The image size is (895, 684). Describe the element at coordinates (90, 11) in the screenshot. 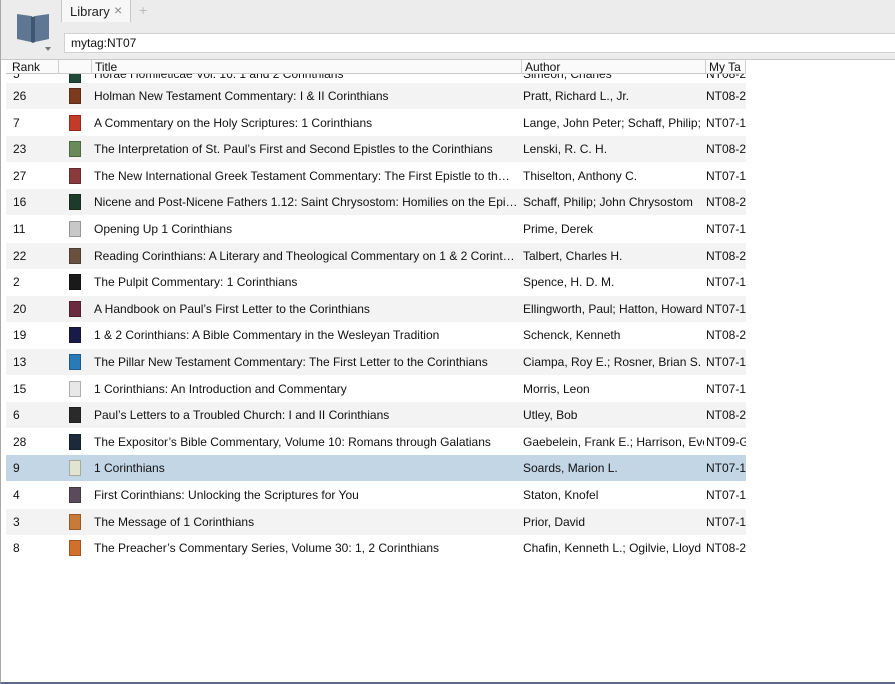

I see `tab-label: Library` at that location.